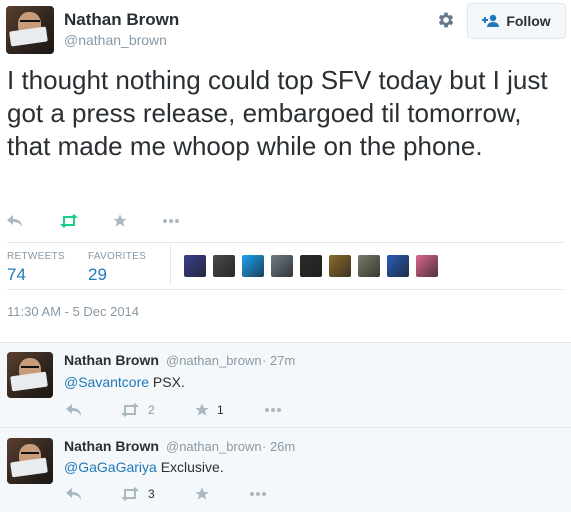 The width and height of the screenshot is (571, 512). What do you see at coordinates (97, 275) in the screenshot?
I see `favorites-count: 29` at bounding box center [97, 275].